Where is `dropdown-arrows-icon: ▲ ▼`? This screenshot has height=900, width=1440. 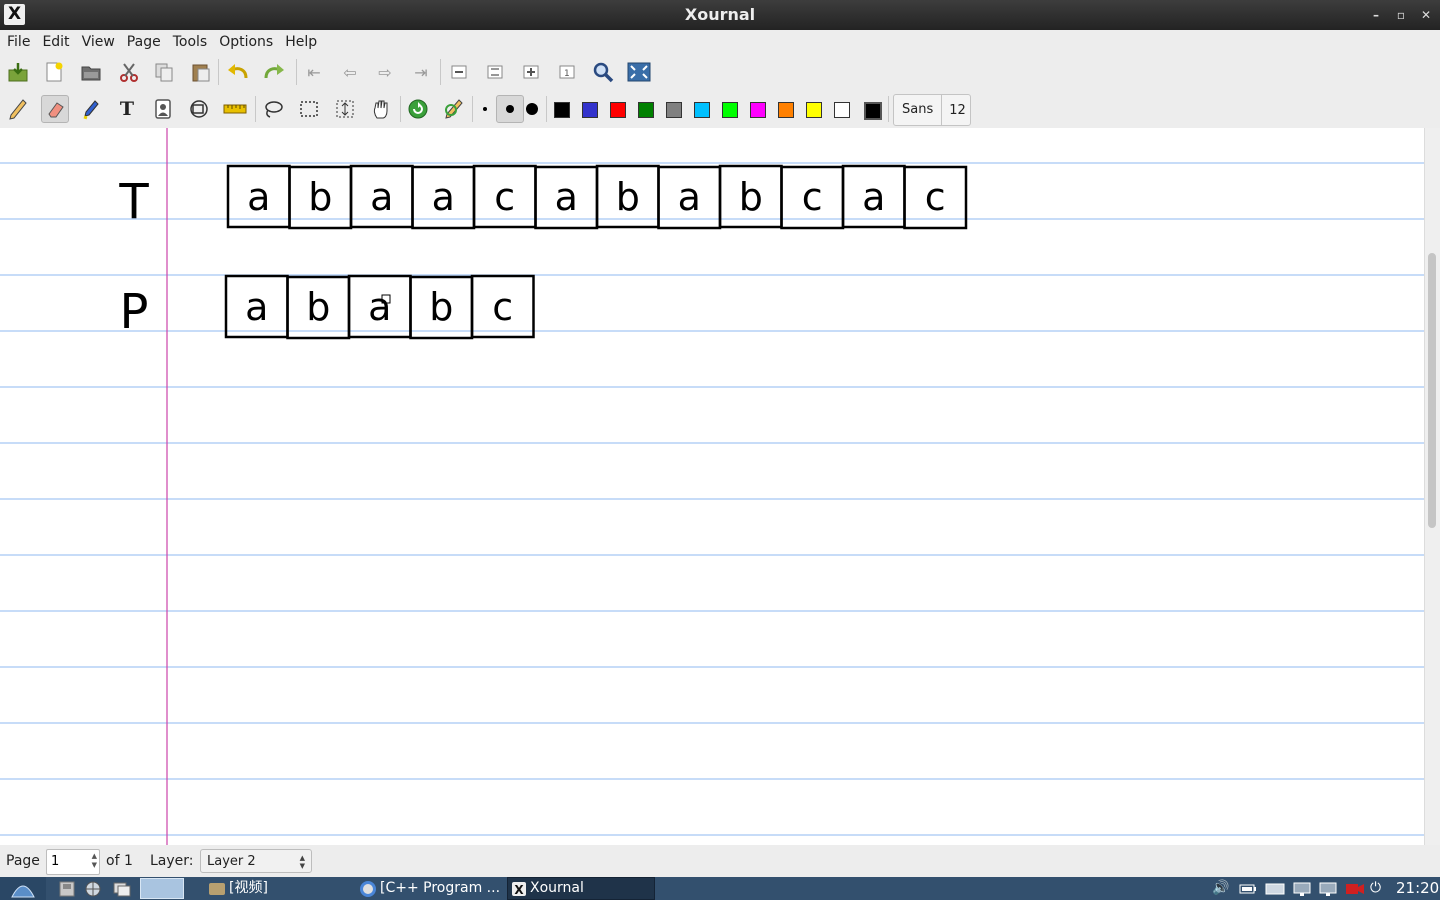 dropdown-arrows-icon: ▲ ▼ is located at coordinates (302, 862).